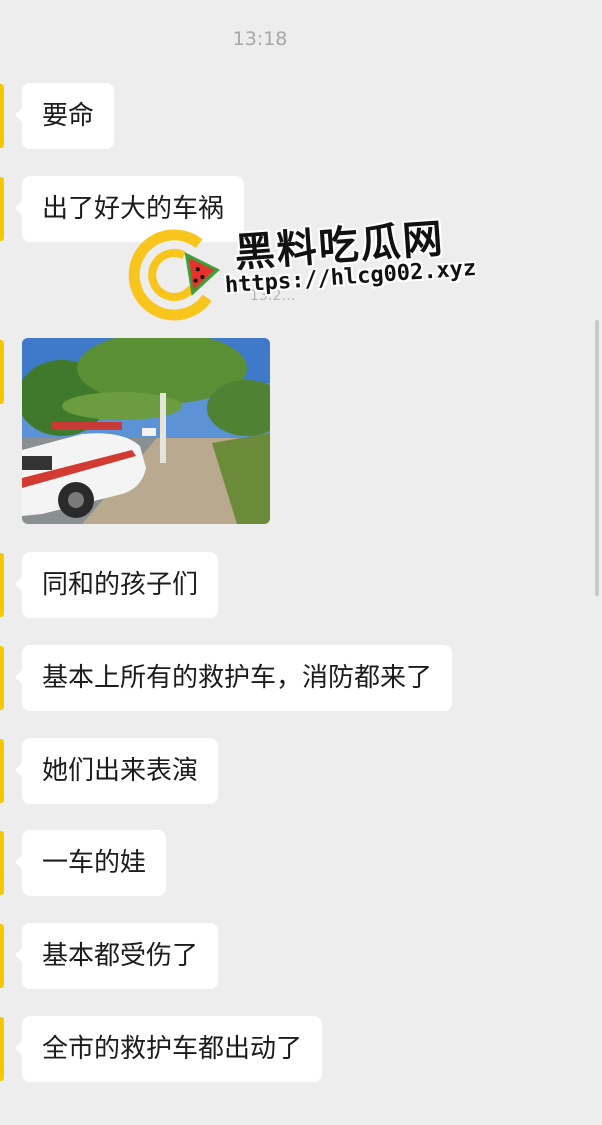 This screenshot has width=602, height=1125. I want to click on message-bubble: 一车的娃, so click(90, 863).